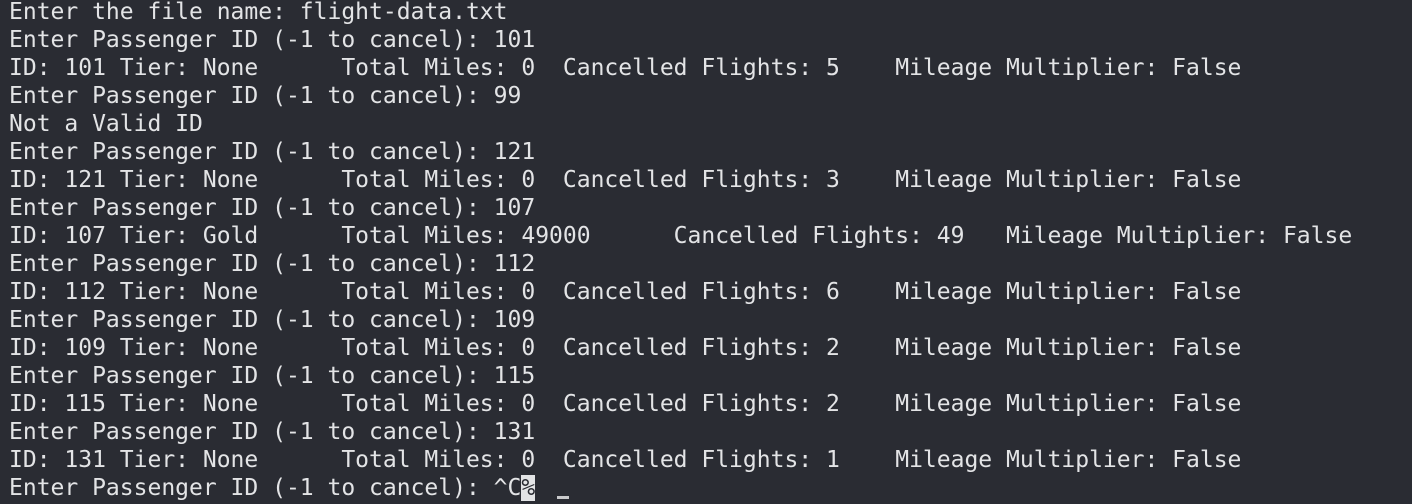 The width and height of the screenshot is (1412, 504). What do you see at coordinates (528, 488) in the screenshot?
I see `terminal-cursor: %` at bounding box center [528, 488].